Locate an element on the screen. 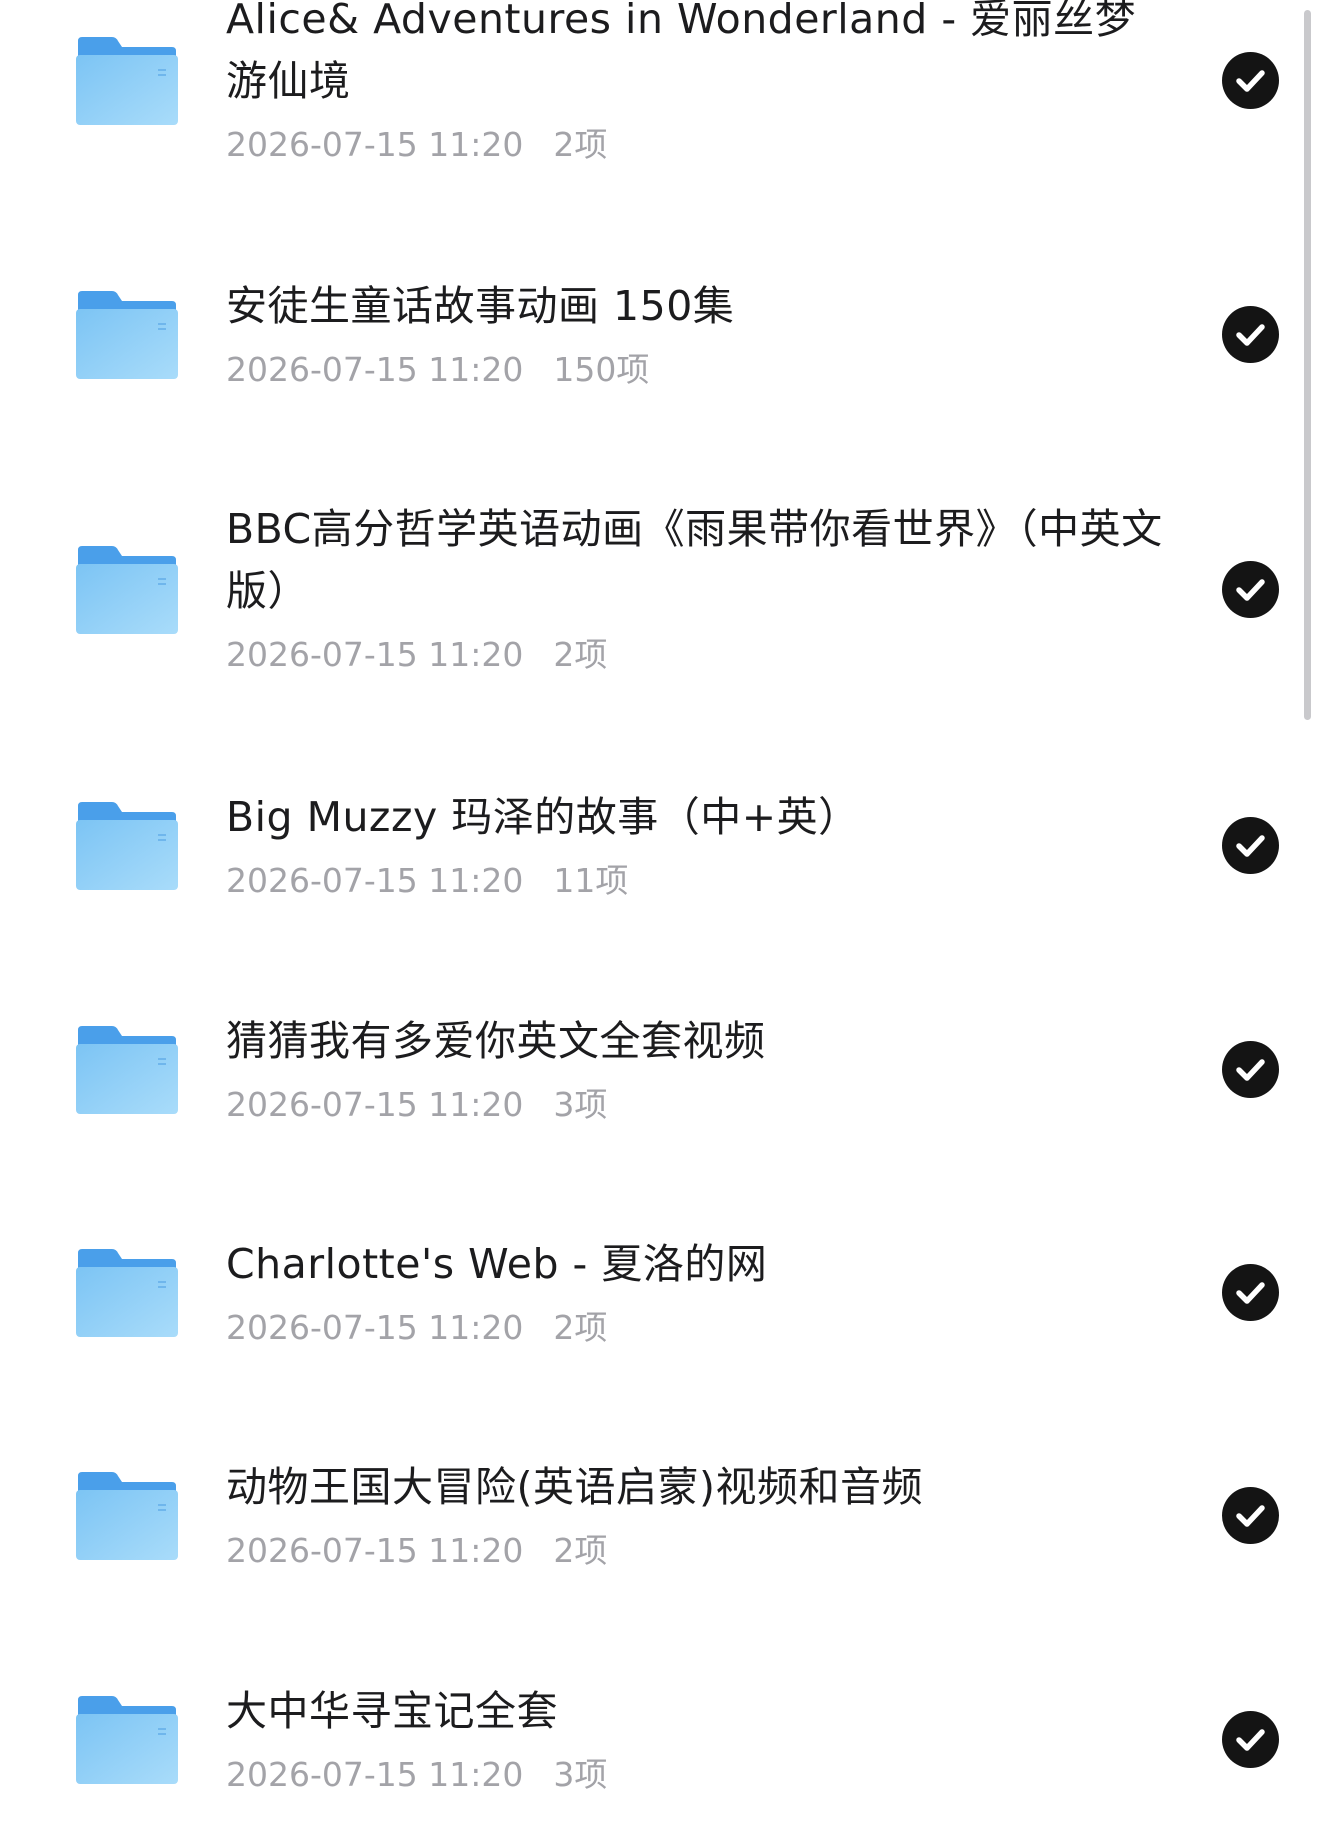 Image resolution: width=1320 pixels, height=1821 pixels. folder-name: 大中华寻宝记全套 is located at coordinates (392, 1711).